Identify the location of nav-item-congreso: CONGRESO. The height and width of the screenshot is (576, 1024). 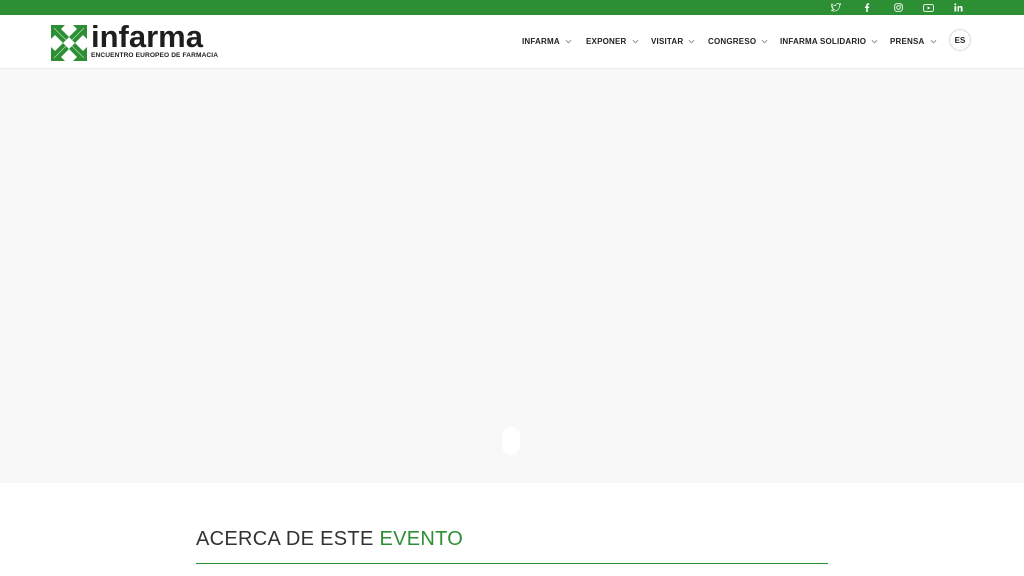
(738, 41).